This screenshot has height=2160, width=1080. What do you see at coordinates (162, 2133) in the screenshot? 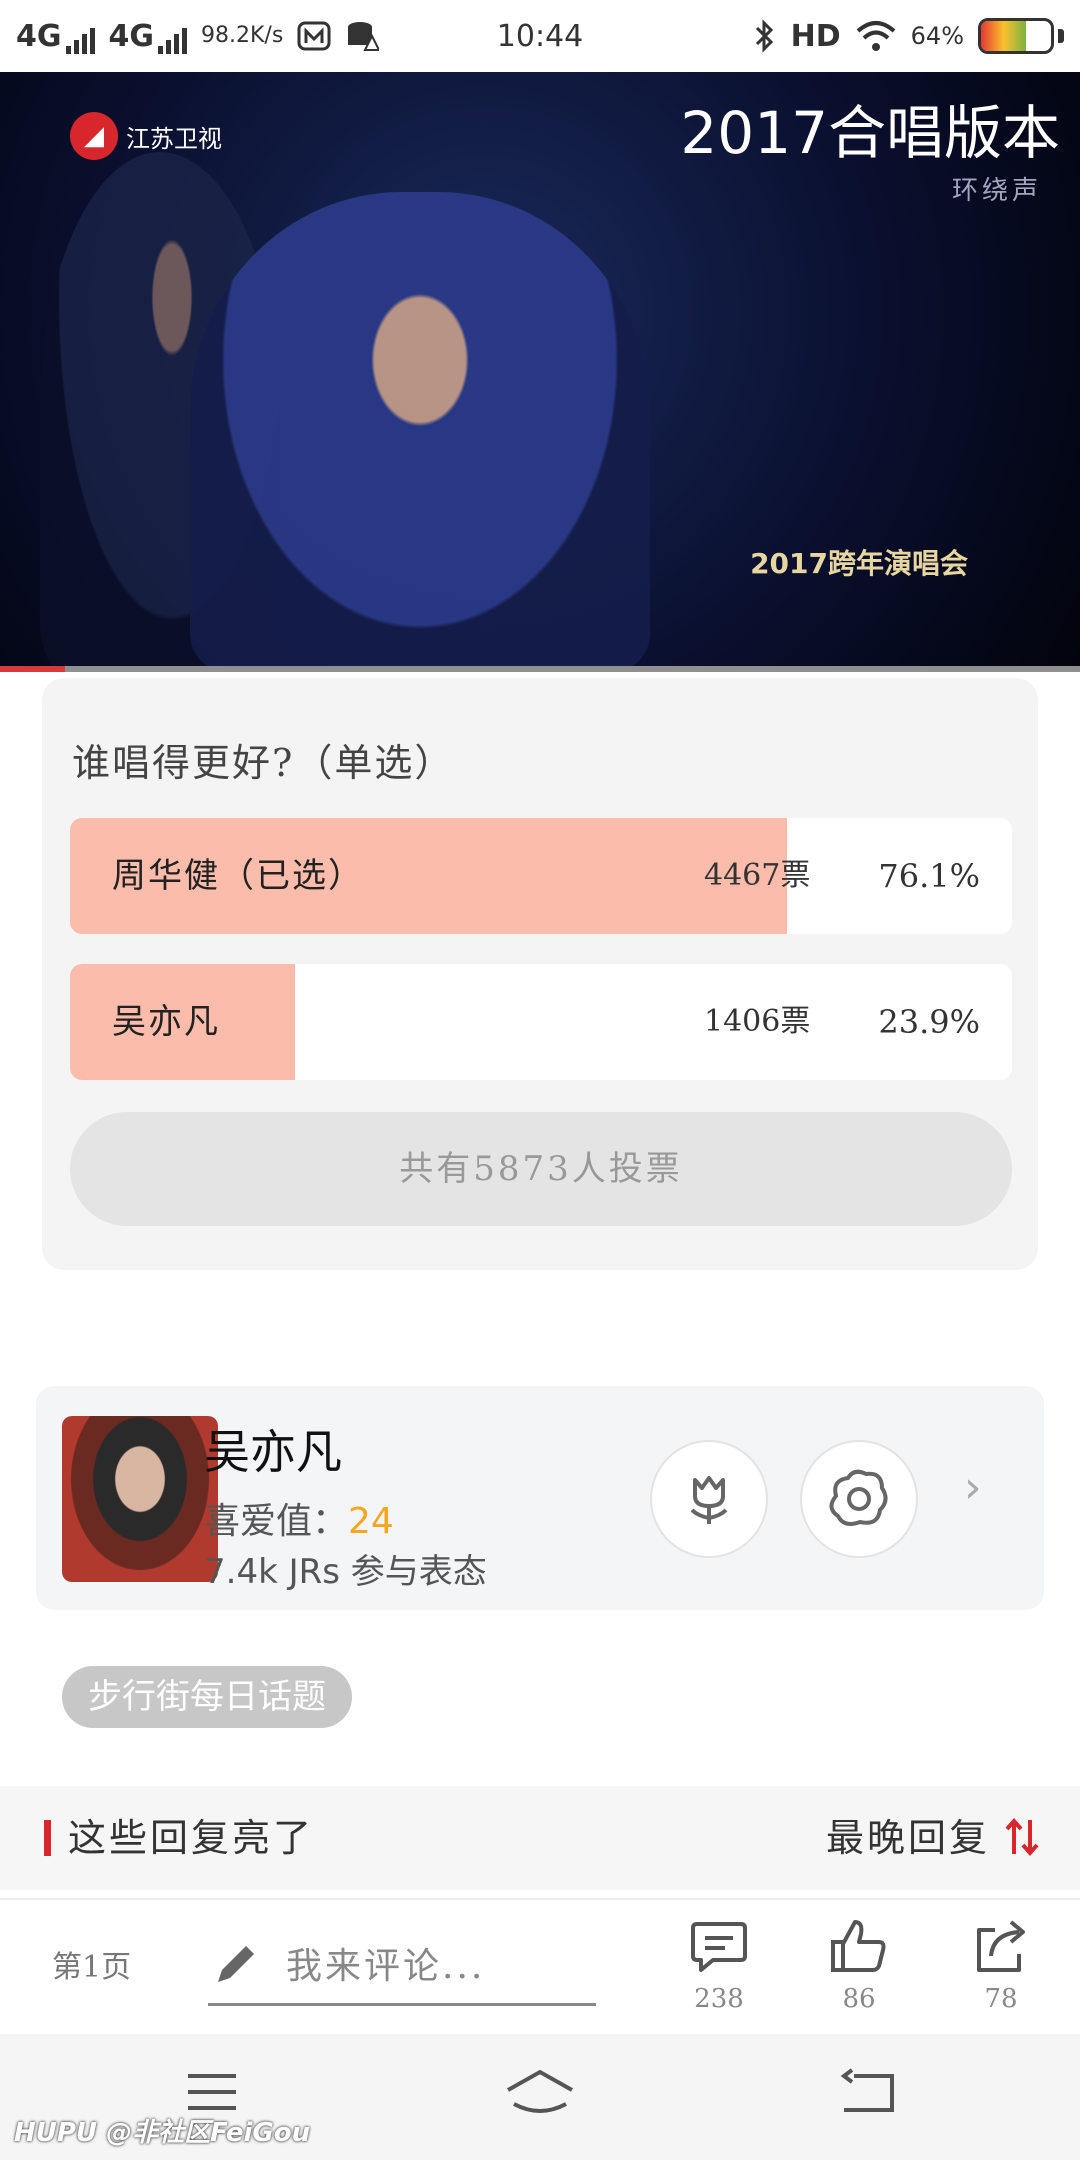
I see `watermark: HUPU @非社区FeiGou` at bounding box center [162, 2133].